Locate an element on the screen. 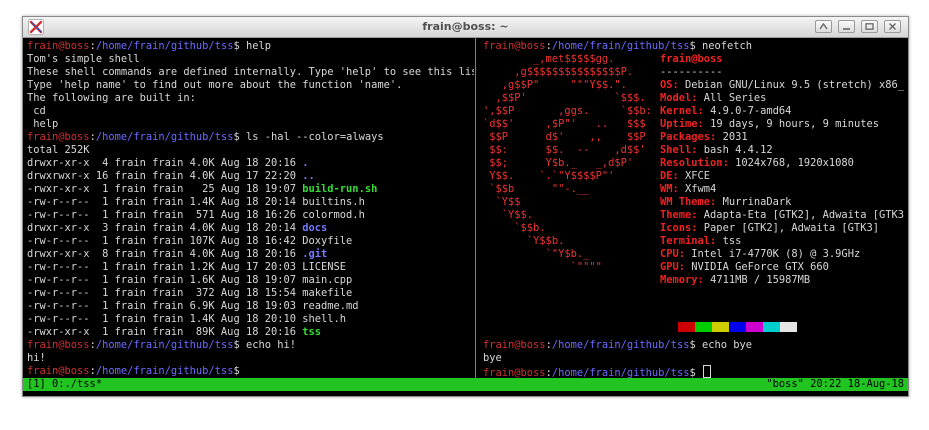 This screenshot has width=929, height=430. neofetch-info-row: Kernel: 4.9.0-7-amd64 is located at coordinates (725, 111).